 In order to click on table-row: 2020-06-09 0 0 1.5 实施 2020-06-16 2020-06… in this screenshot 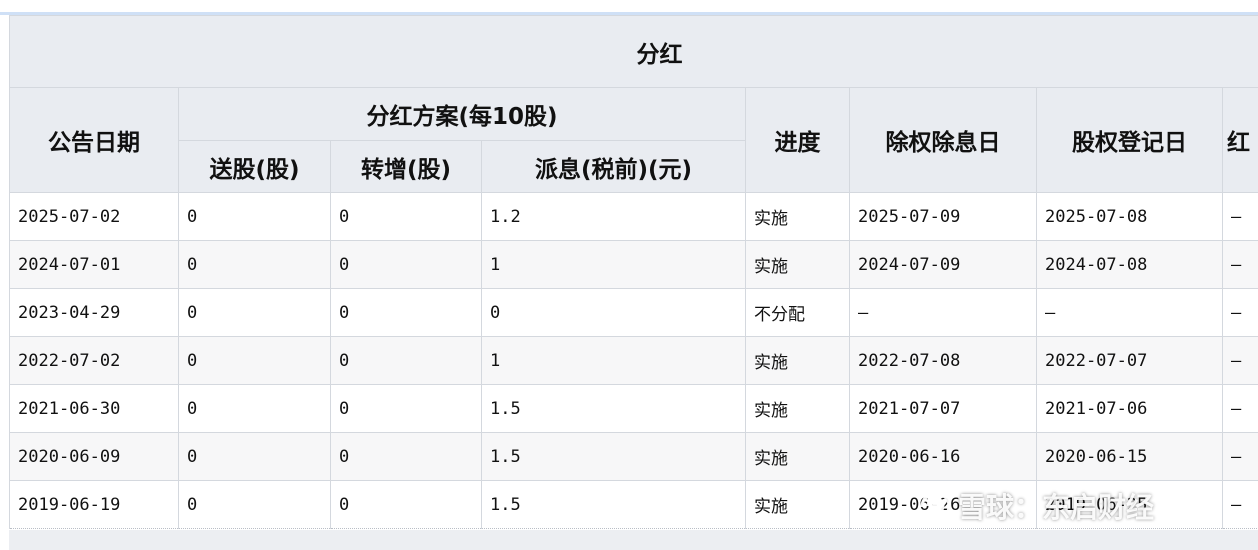, I will do `click(633, 456)`.